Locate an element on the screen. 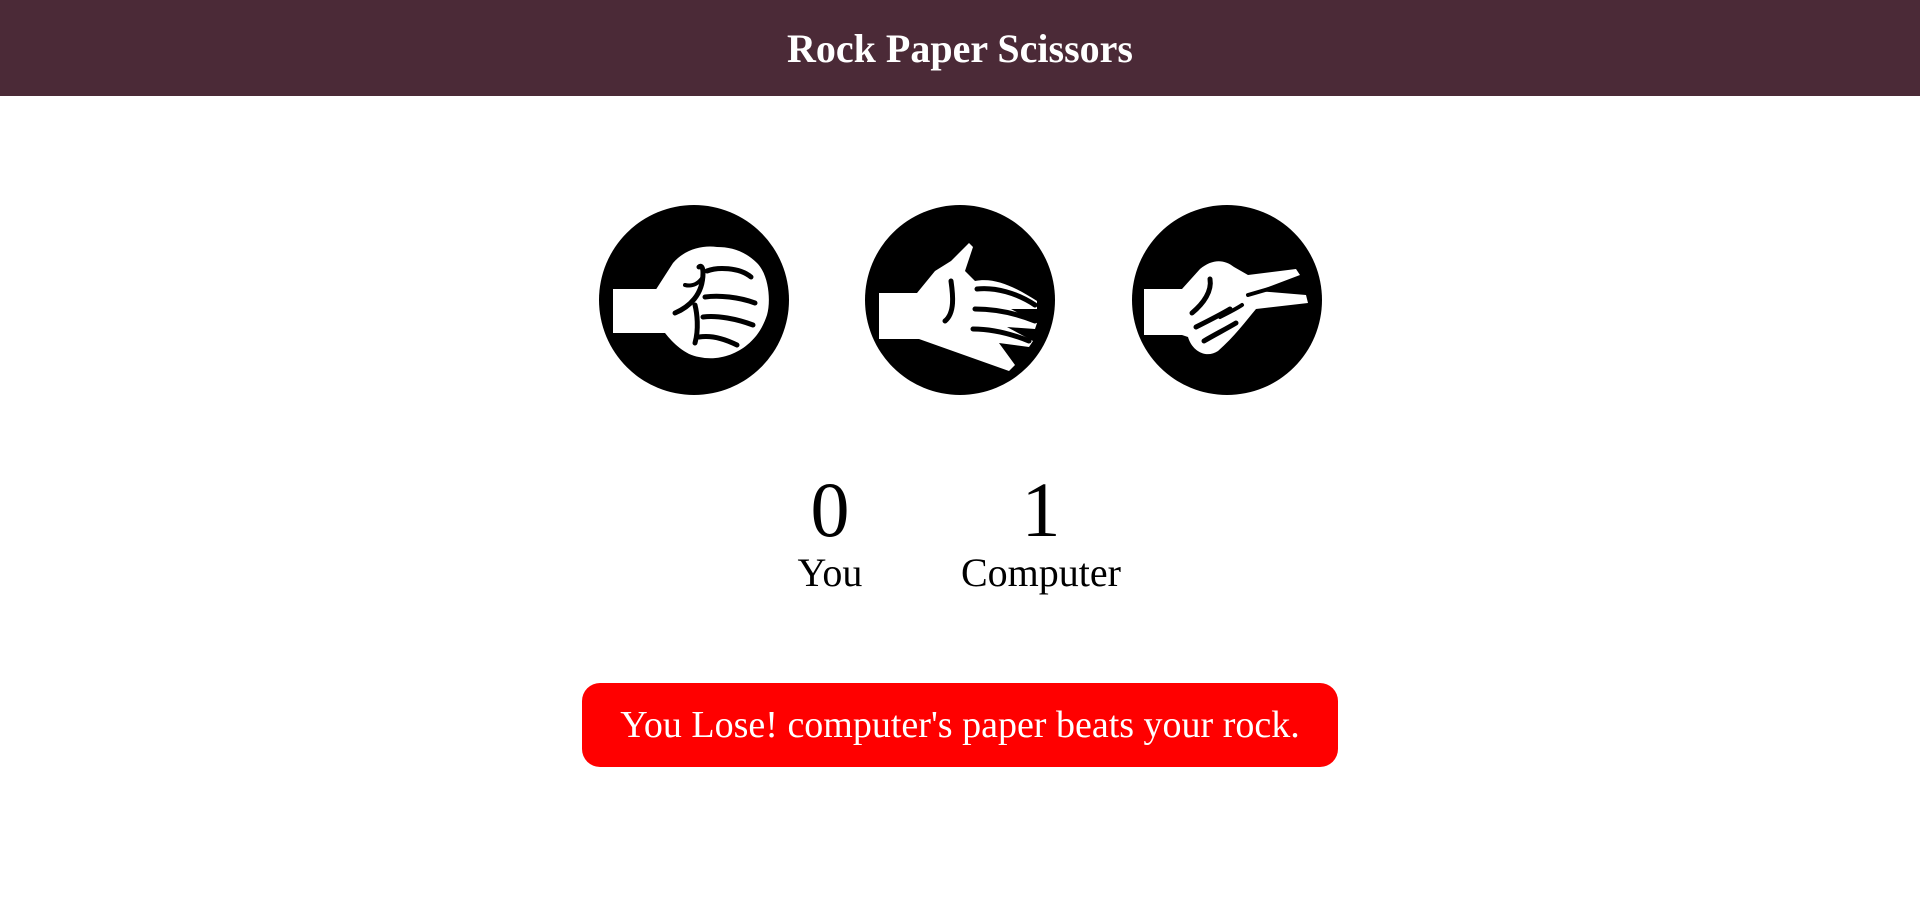  computer-score: 1 Computer is located at coordinates (1041, 530).